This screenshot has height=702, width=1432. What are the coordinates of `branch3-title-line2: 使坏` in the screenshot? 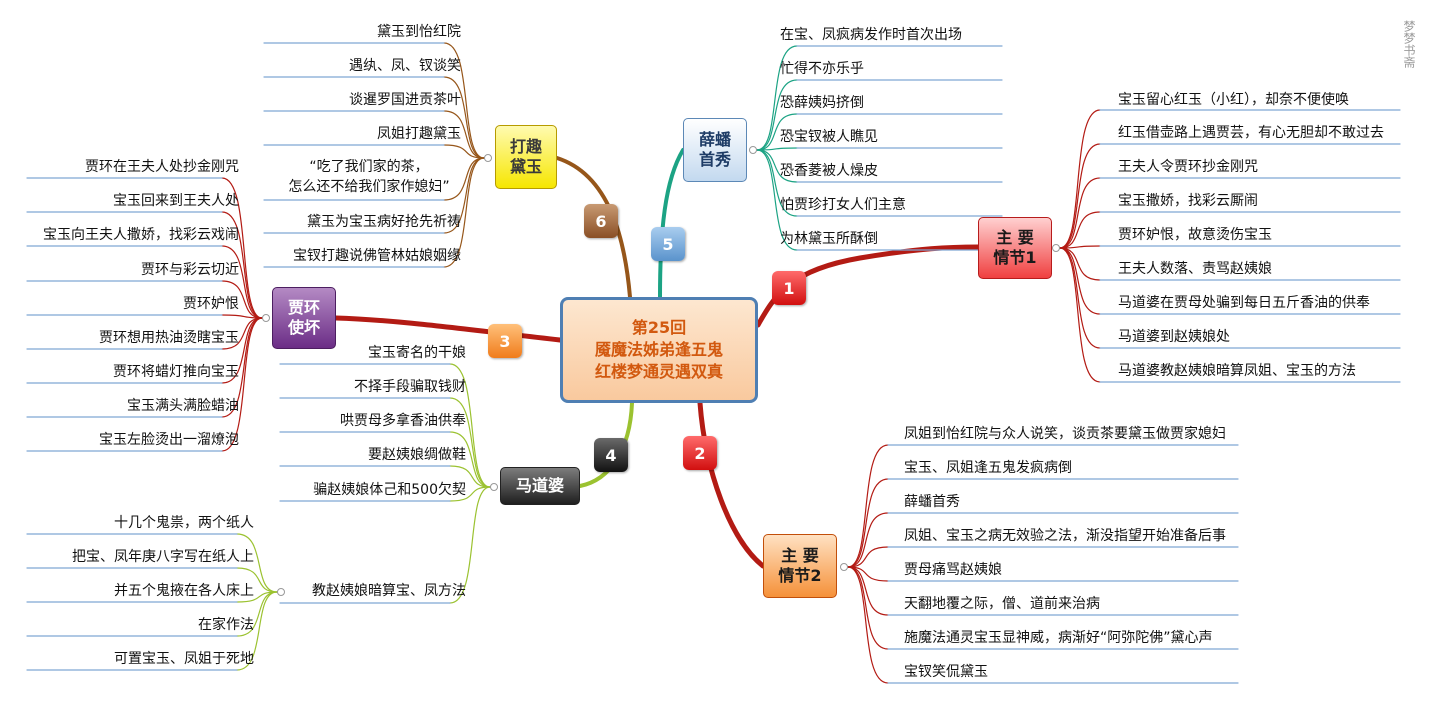 It's located at (303, 327).